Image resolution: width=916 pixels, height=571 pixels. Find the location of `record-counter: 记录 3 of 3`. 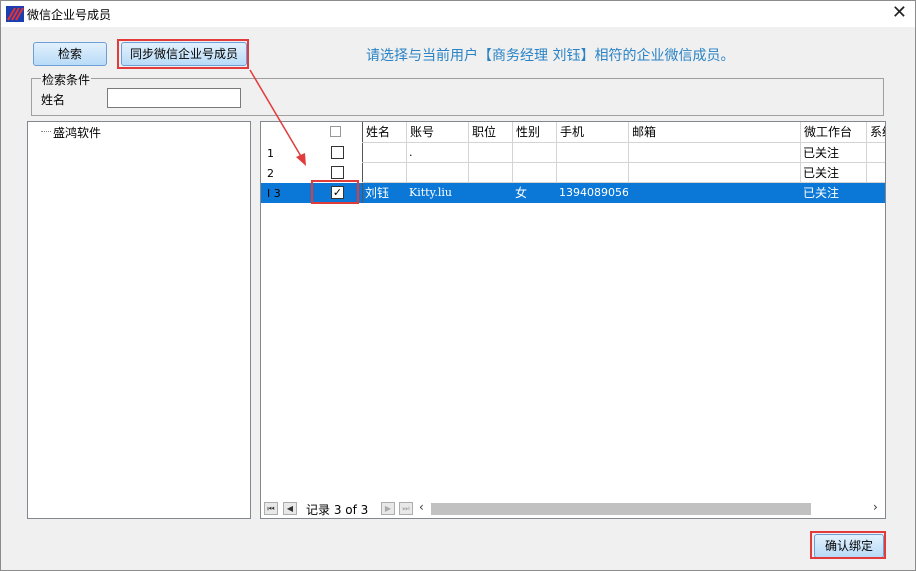

record-counter: 记录 3 of 3 is located at coordinates (337, 510).